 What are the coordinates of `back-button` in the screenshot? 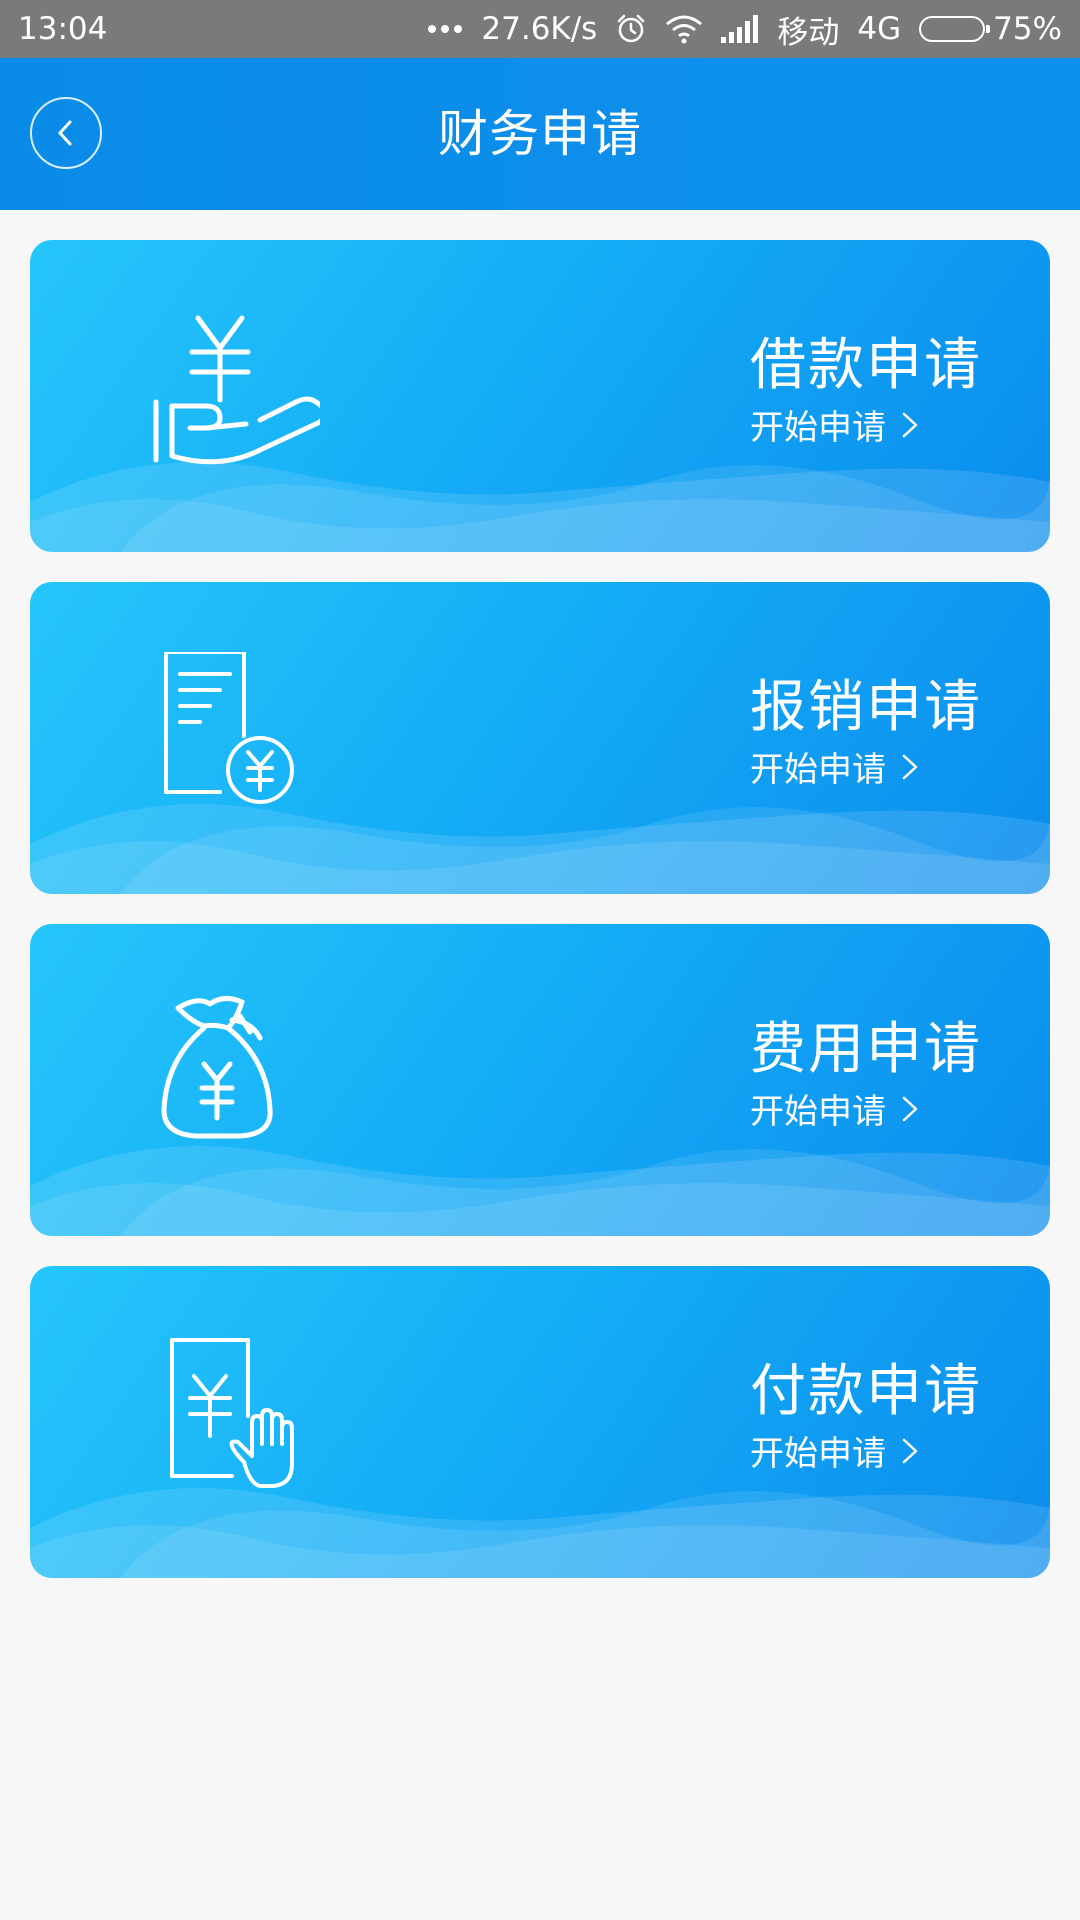 It's located at (66, 133).